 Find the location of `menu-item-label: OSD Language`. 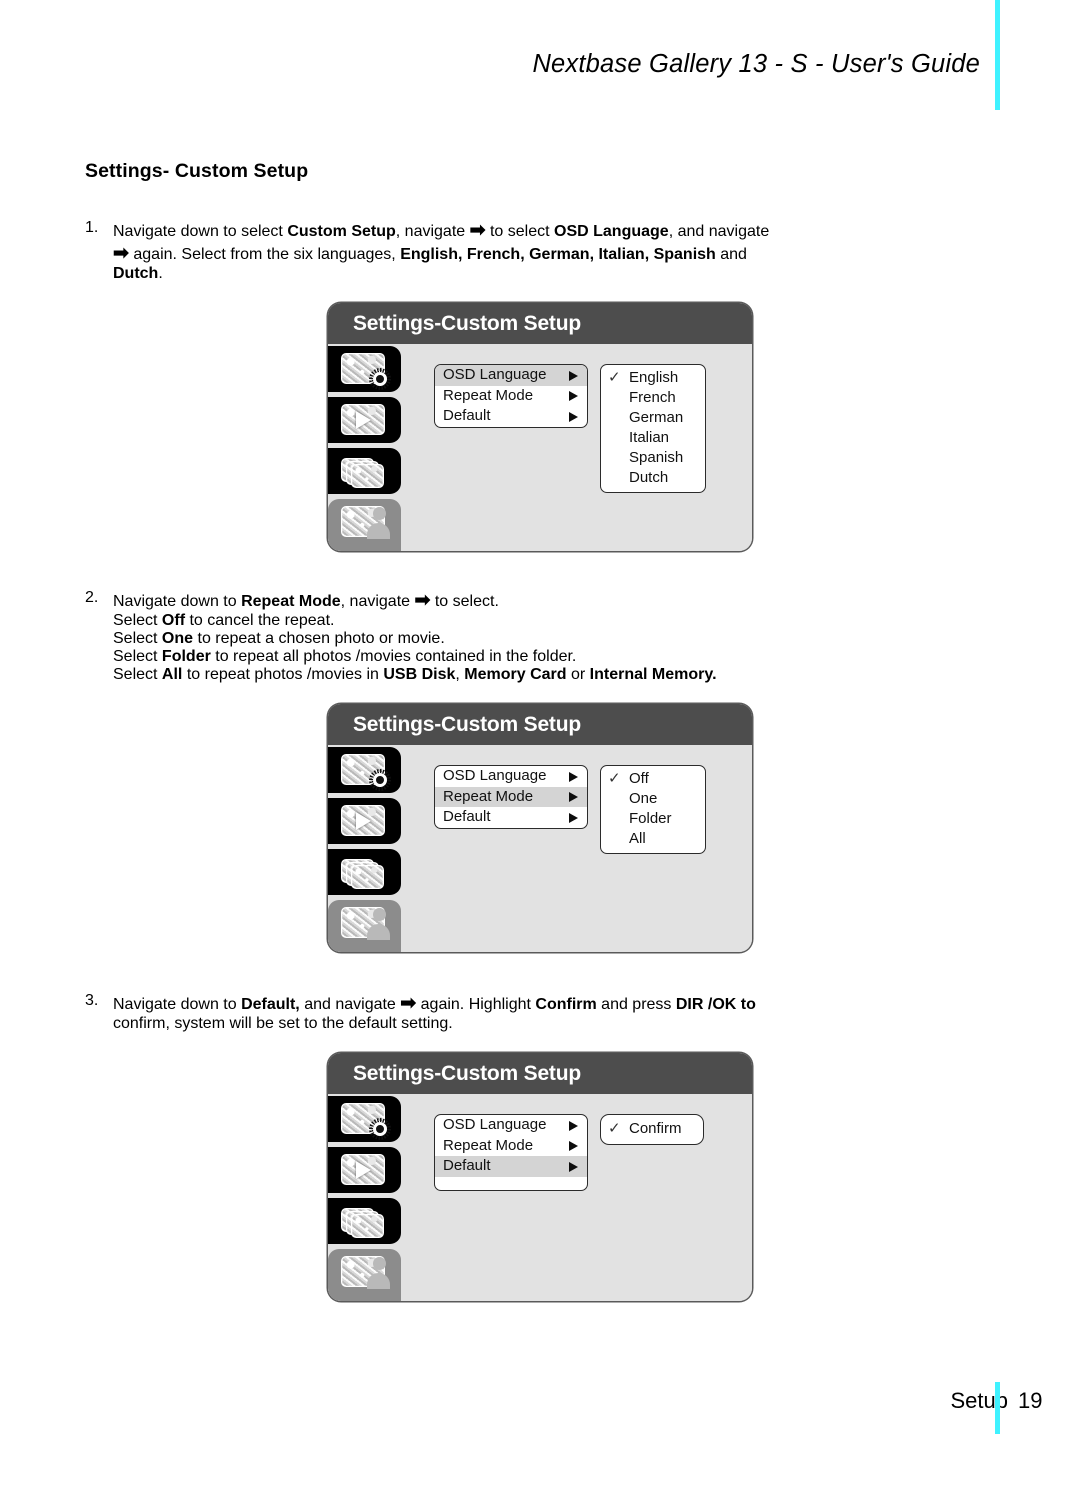

menu-item-label: OSD Language is located at coordinates (495, 374).